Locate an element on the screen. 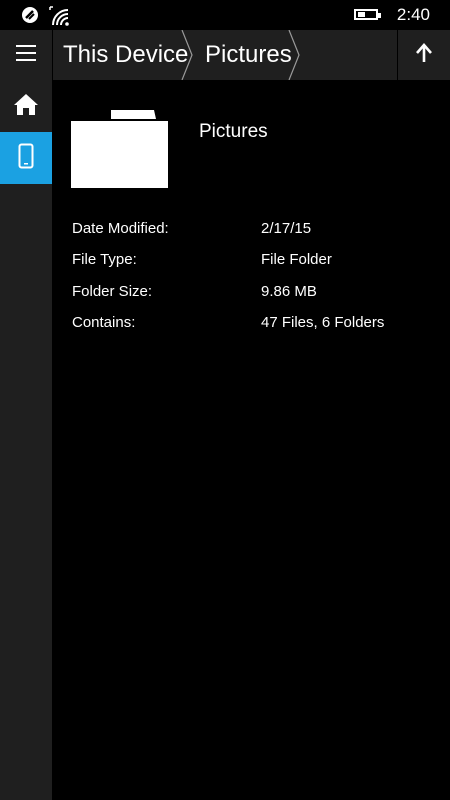 The width and height of the screenshot is (450, 800). vibrate-icon is located at coordinates (30, 17).